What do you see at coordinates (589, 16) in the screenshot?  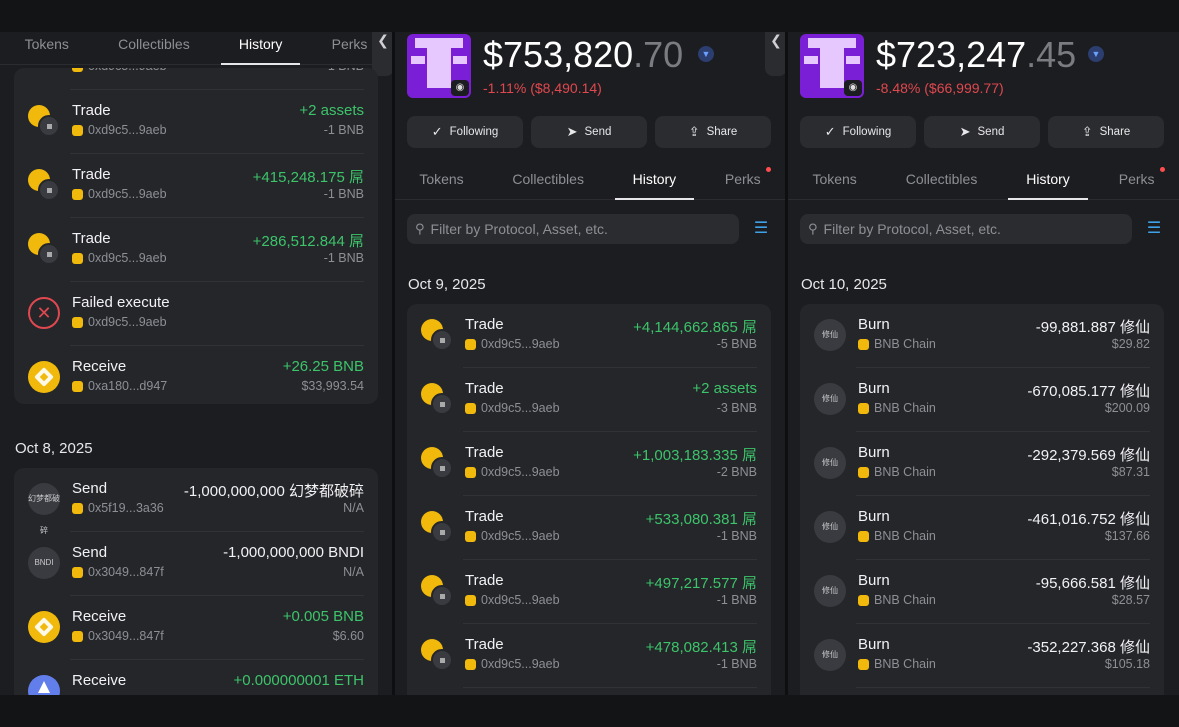 I see `top-letterbox` at bounding box center [589, 16].